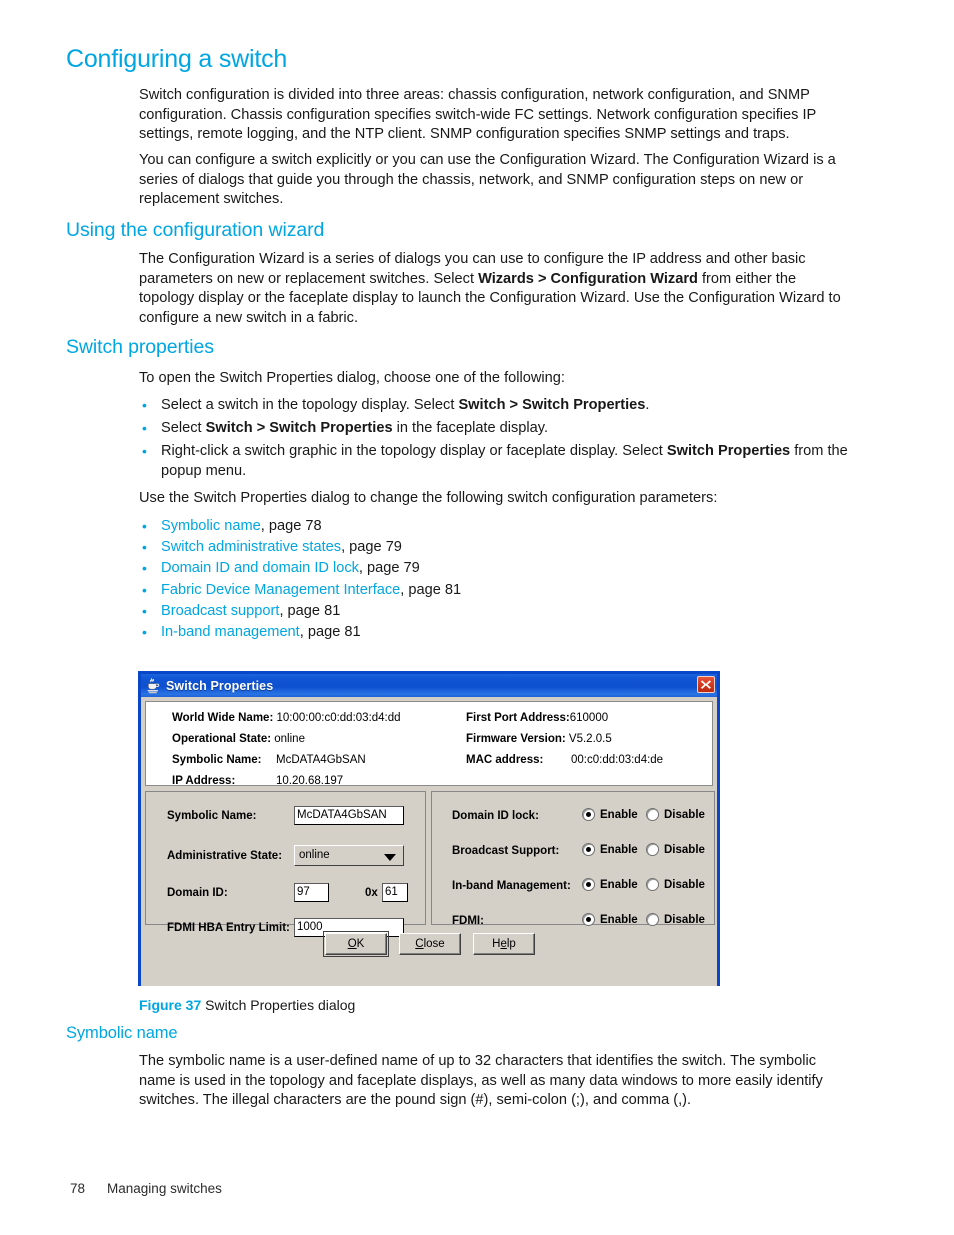  I want to click on cross-reference-link: Fabric Device Management Interface, so click(280, 590).